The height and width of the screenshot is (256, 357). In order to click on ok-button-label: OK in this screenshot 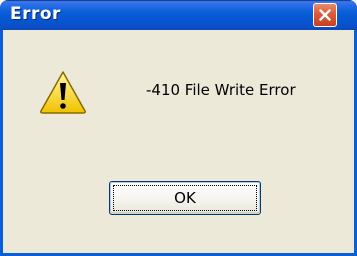, I will do `click(185, 198)`.